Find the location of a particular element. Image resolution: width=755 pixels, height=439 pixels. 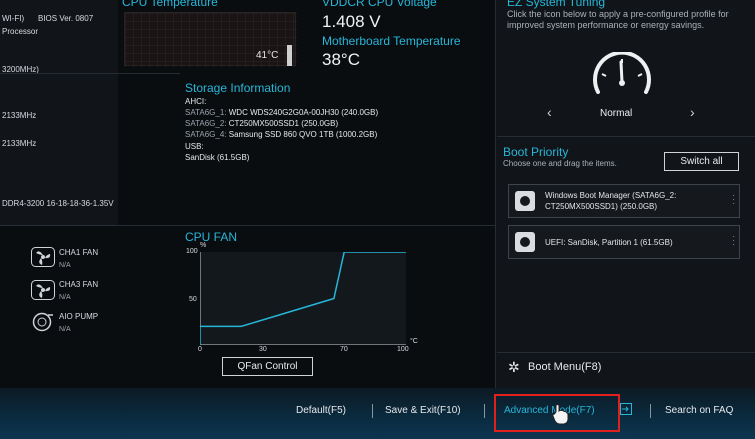

wifi-text: WI-FI) is located at coordinates (13, 18).